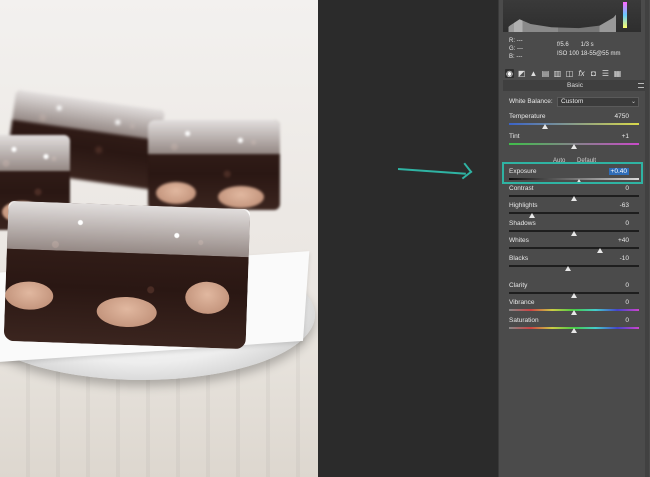 Image resolution: width=650 pixels, height=477 pixels. I want to click on whites-label: Whites, so click(519, 240).